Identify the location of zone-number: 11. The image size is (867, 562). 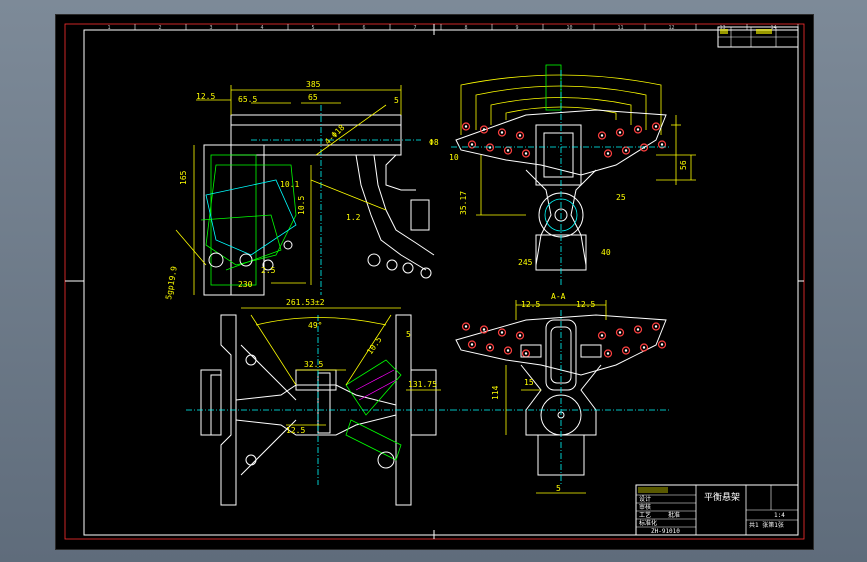
(621, 28).